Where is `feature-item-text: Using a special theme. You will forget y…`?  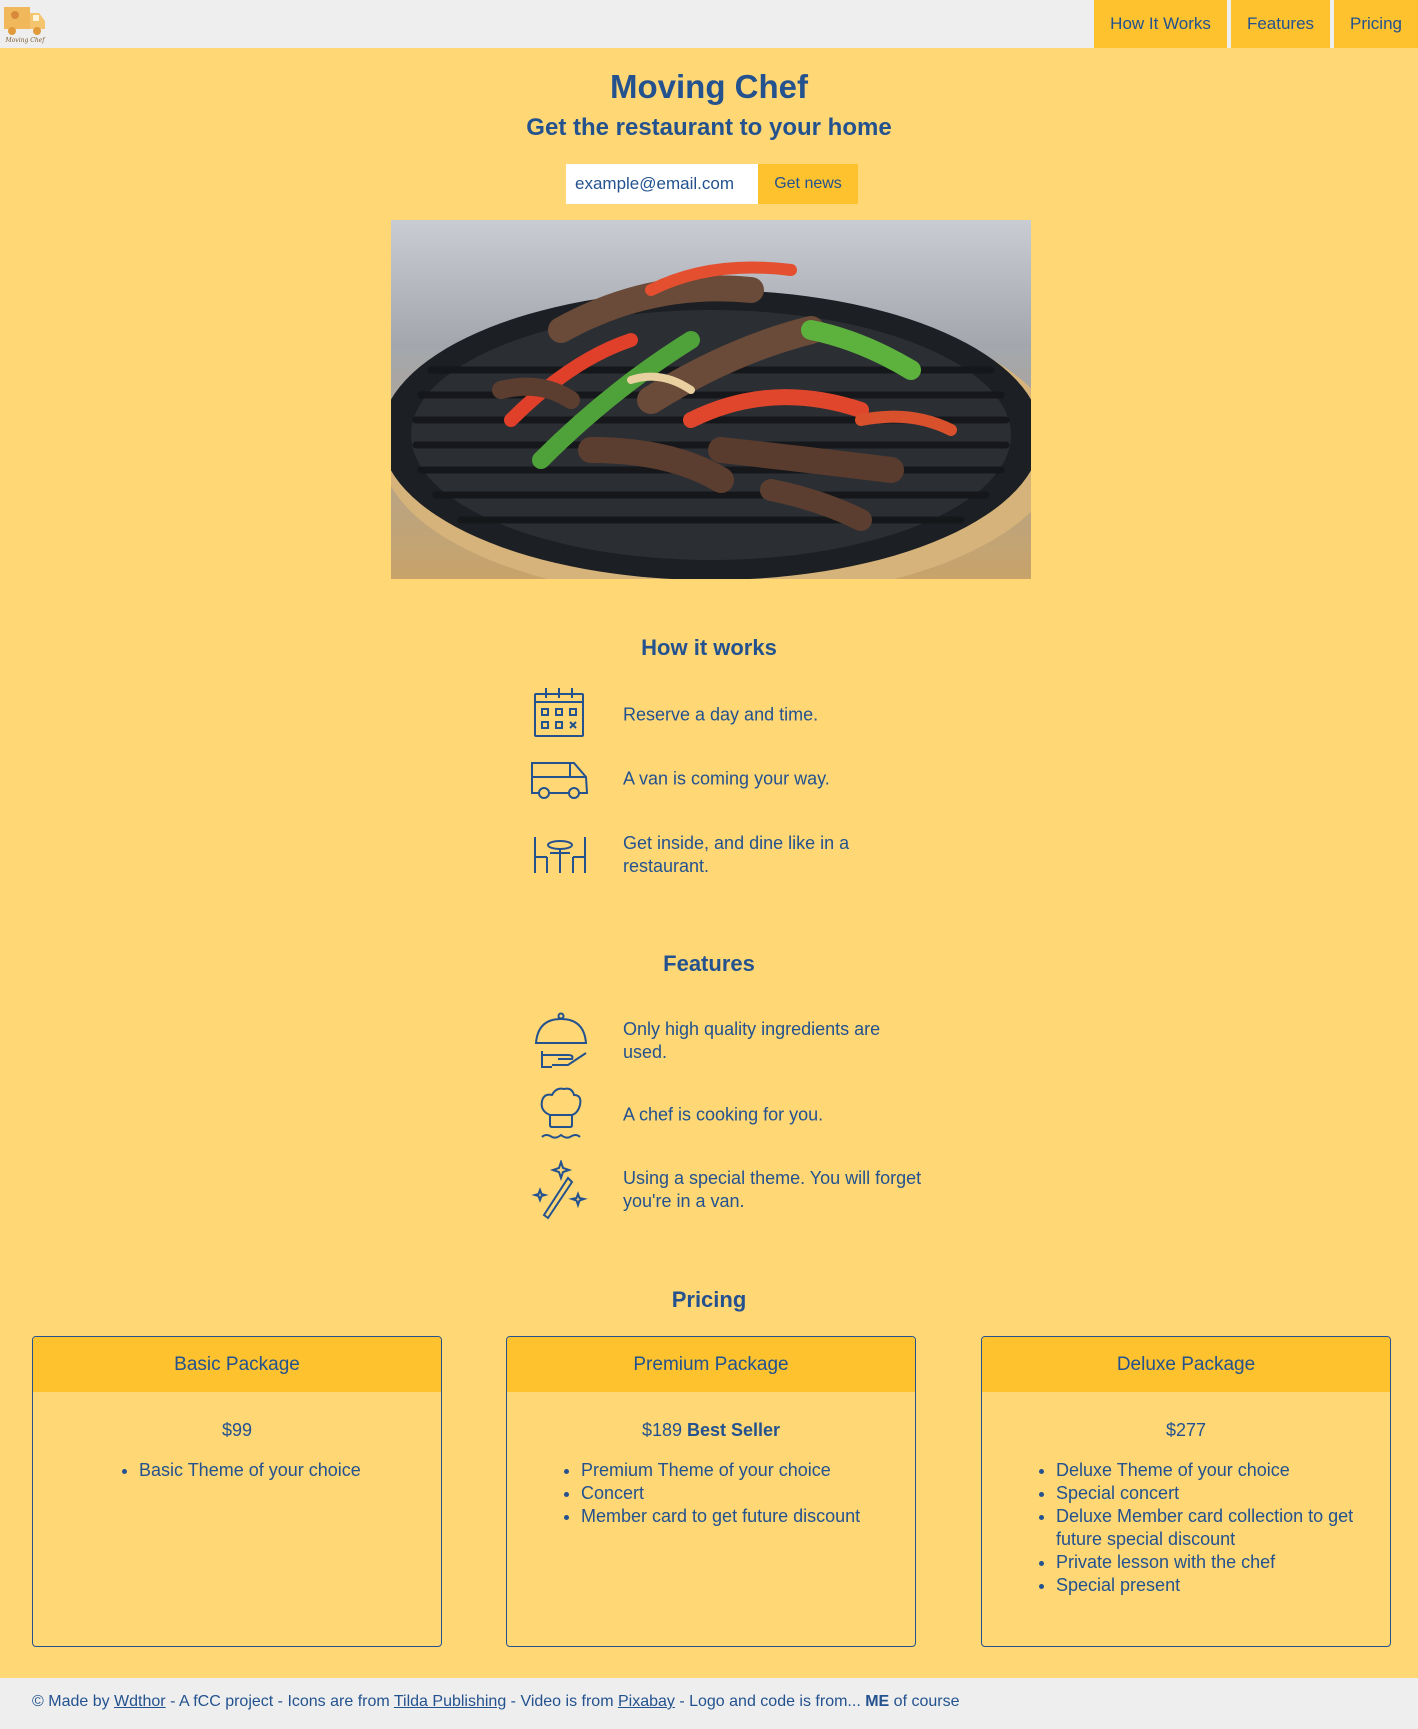 feature-item-text: Using a special theme. You will forget y… is located at coordinates (772, 1189).